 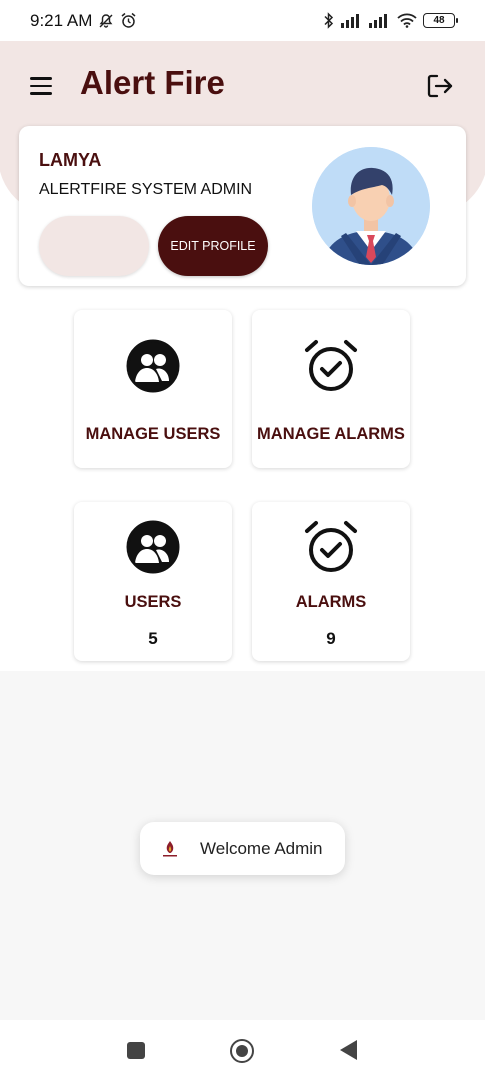 What do you see at coordinates (331, 434) in the screenshot?
I see `manage-alarms-label: MANAGE ALARMS` at bounding box center [331, 434].